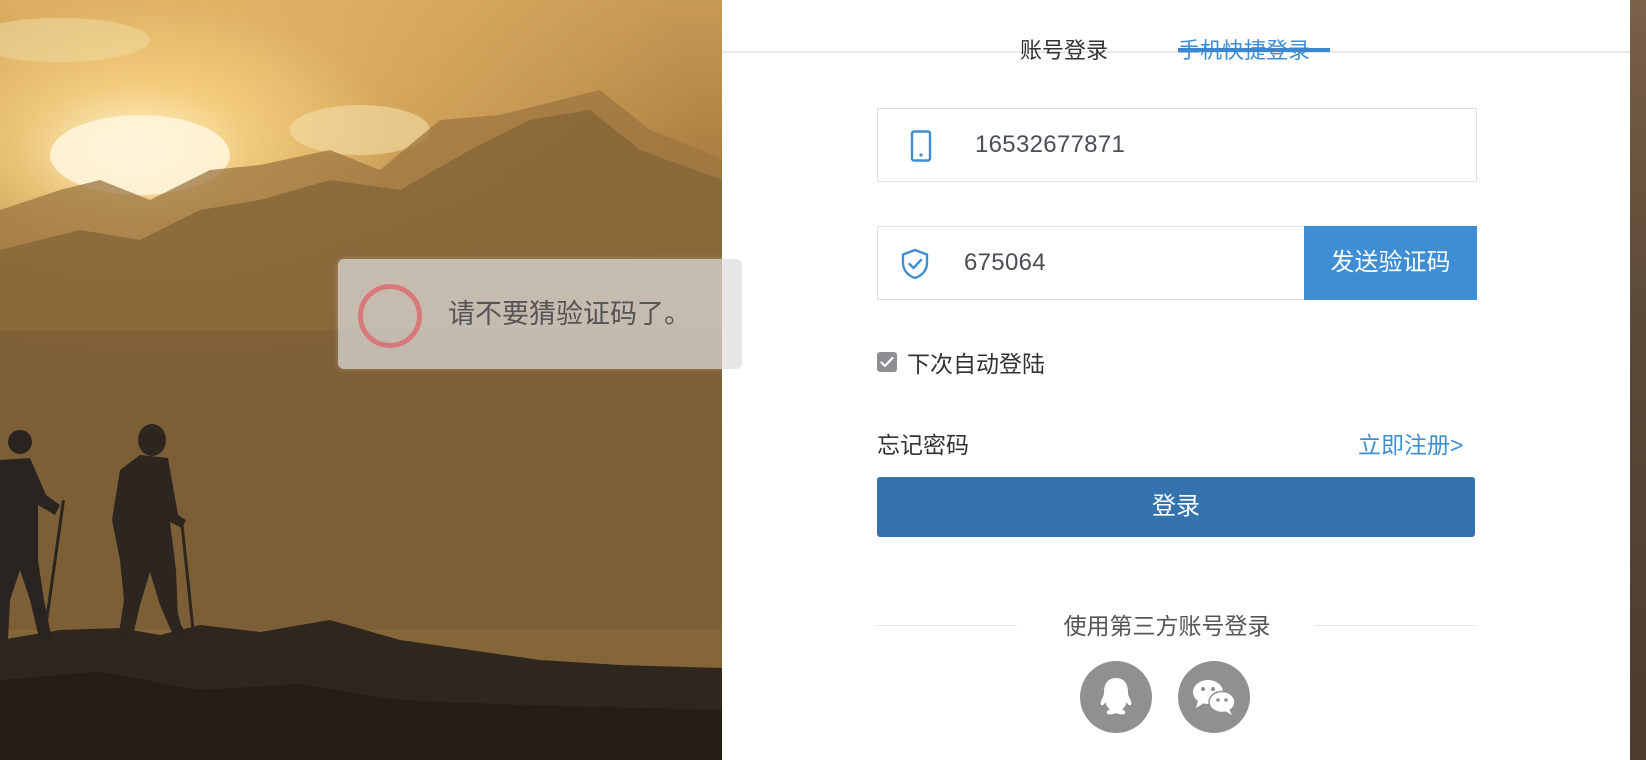 This screenshot has width=1646, height=760. What do you see at coordinates (1176, 50) in the screenshot?
I see `tabs-divider: 账号登录 手机快捷登录` at bounding box center [1176, 50].